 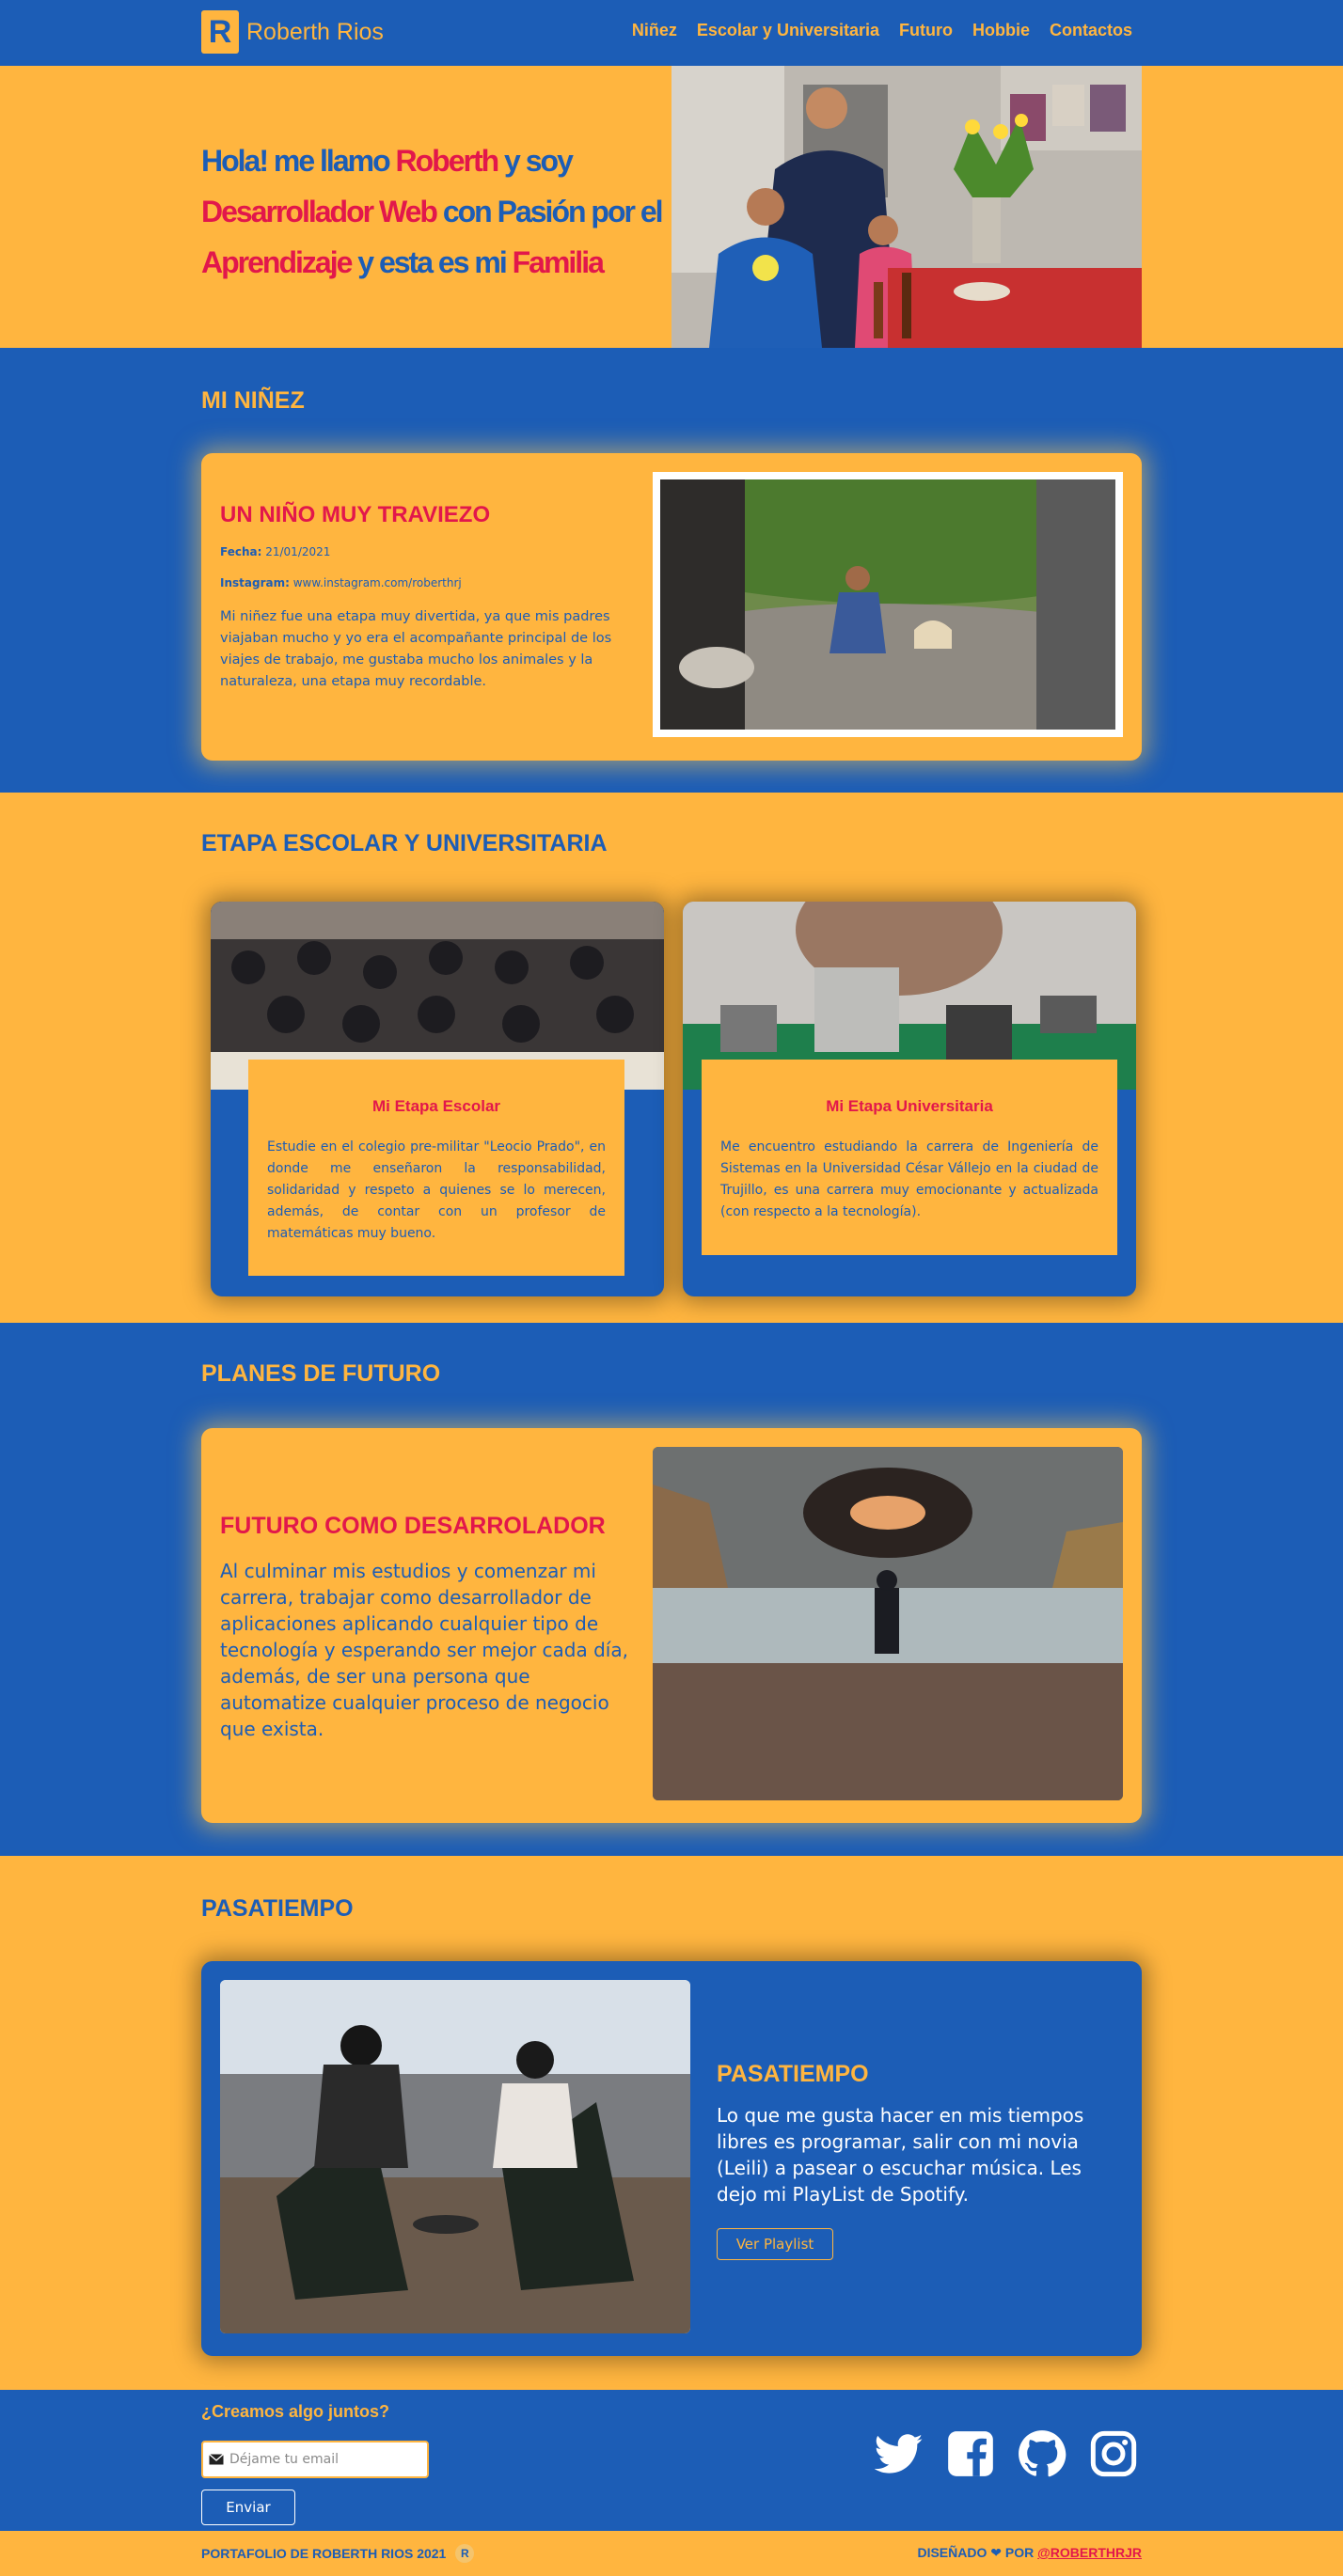 I want to click on family-photo, so click(x=907, y=207).